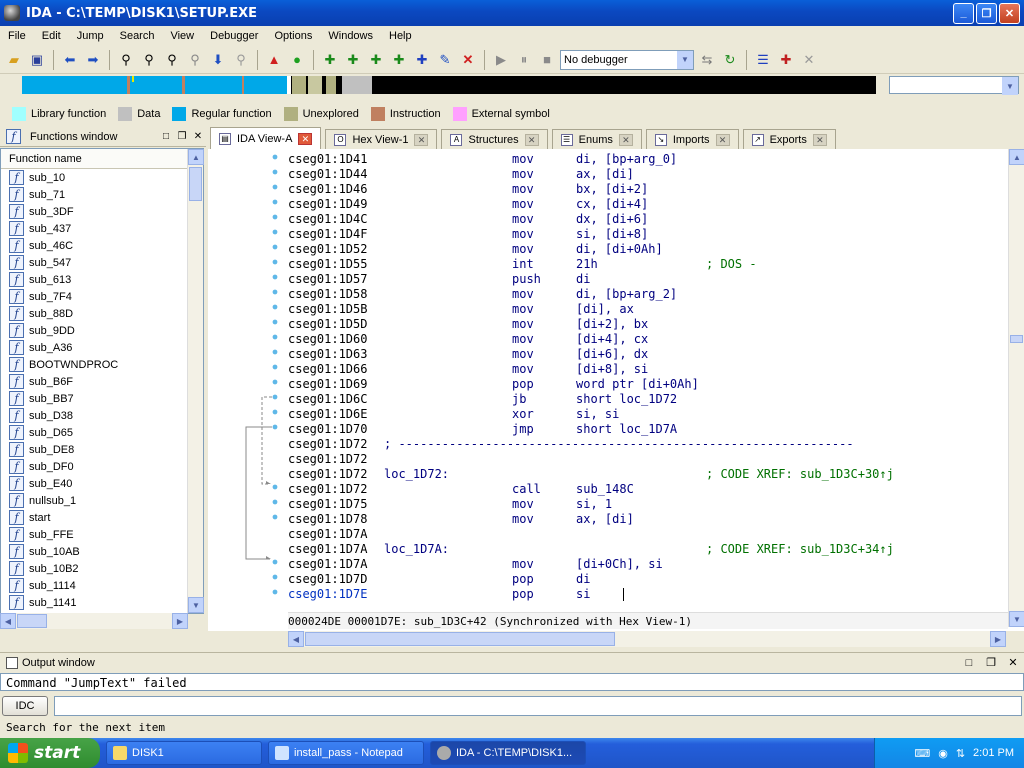  What do you see at coordinates (422, 60) in the screenshot?
I see `create-function-icon: ✚` at bounding box center [422, 60].